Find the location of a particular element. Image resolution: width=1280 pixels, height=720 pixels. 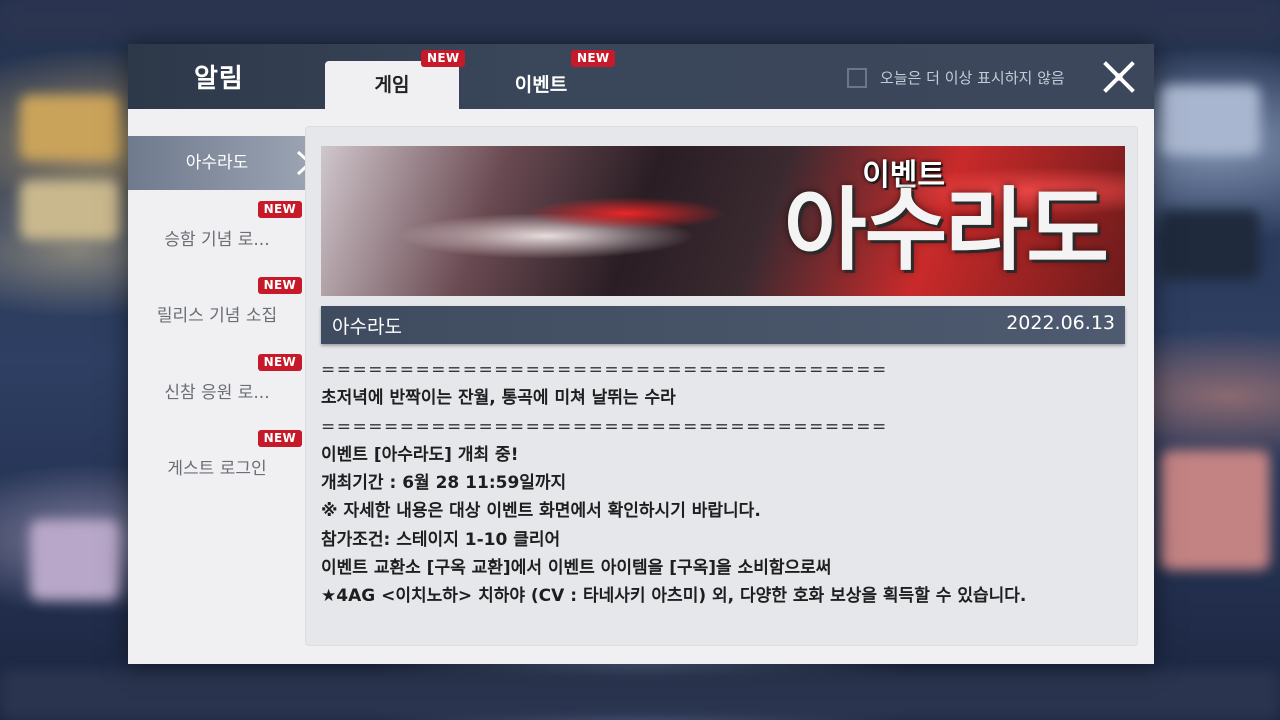

sidebar-item-label: 릴리스 기념 소집 is located at coordinates (217, 316).